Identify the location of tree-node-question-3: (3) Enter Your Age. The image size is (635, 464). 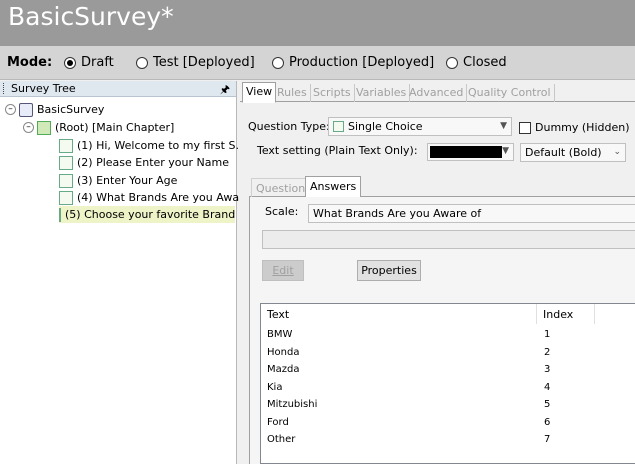
(118, 180).